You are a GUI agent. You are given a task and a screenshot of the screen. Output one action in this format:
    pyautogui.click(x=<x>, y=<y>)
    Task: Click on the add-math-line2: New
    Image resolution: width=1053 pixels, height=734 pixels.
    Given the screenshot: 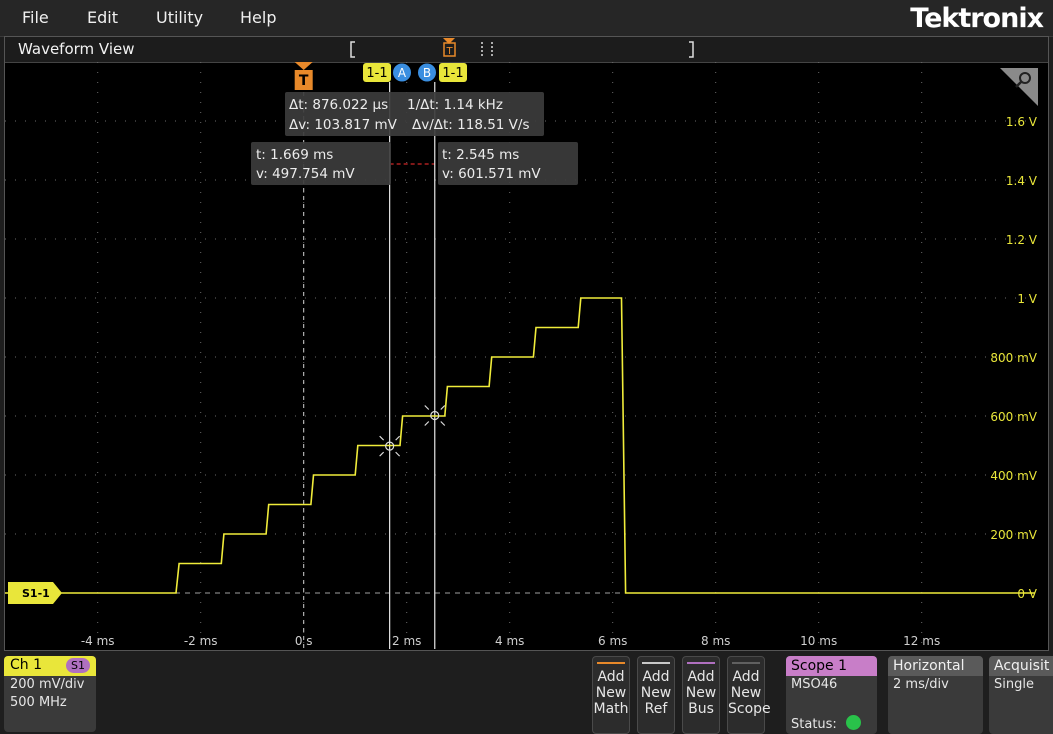 What is the action you would take?
    pyautogui.click(x=611, y=693)
    